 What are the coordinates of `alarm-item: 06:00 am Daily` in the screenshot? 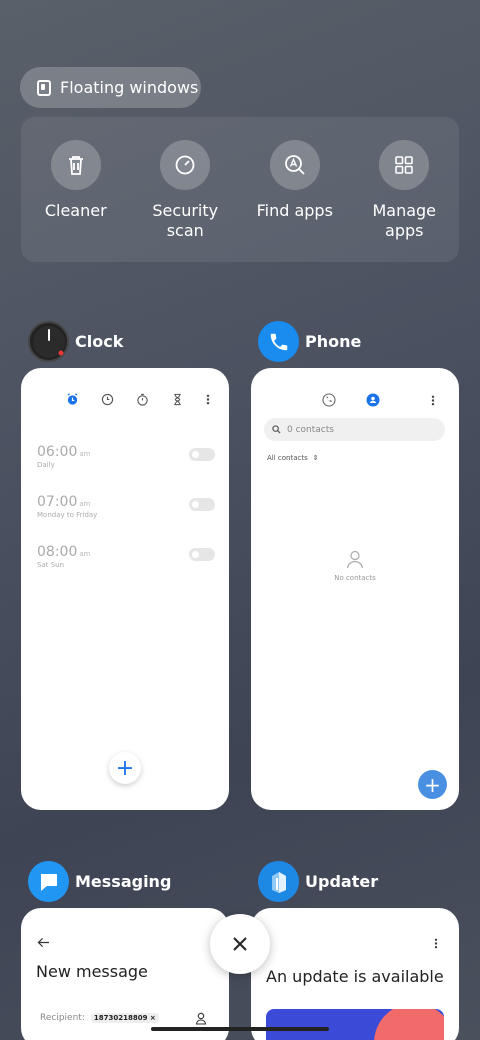 It's located at (126, 456).